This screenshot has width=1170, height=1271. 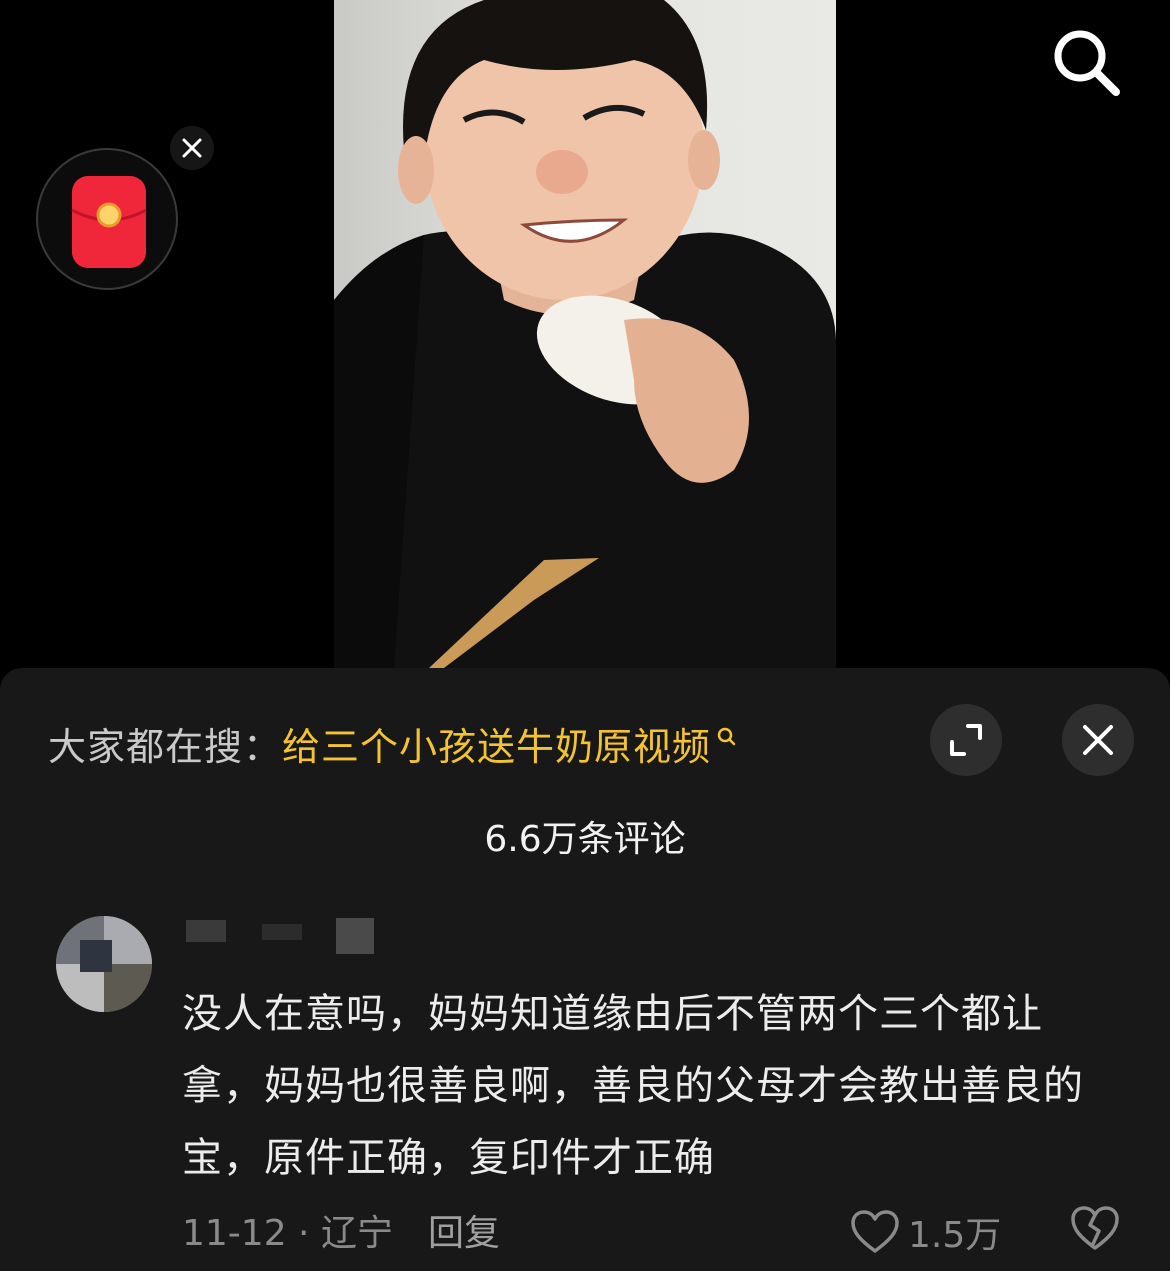 I want to click on close-comments-button, so click(x=1098, y=740).